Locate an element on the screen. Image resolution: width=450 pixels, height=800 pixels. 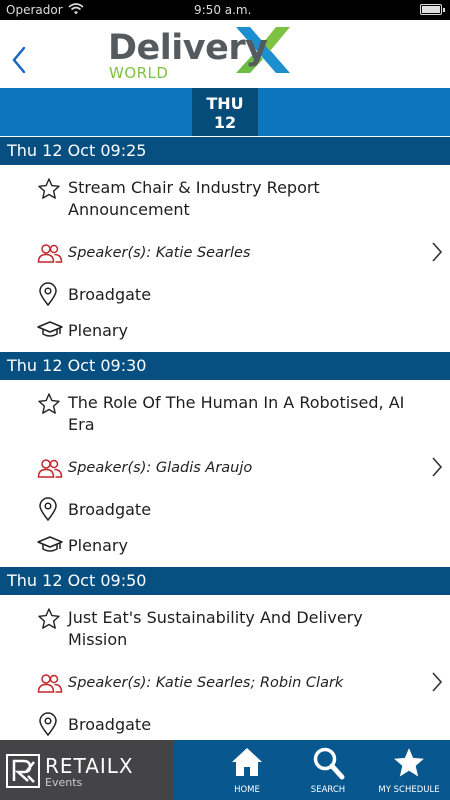
session-speakers: Speaker(s): Gladis Araujo is located at coordinates (160, 468).